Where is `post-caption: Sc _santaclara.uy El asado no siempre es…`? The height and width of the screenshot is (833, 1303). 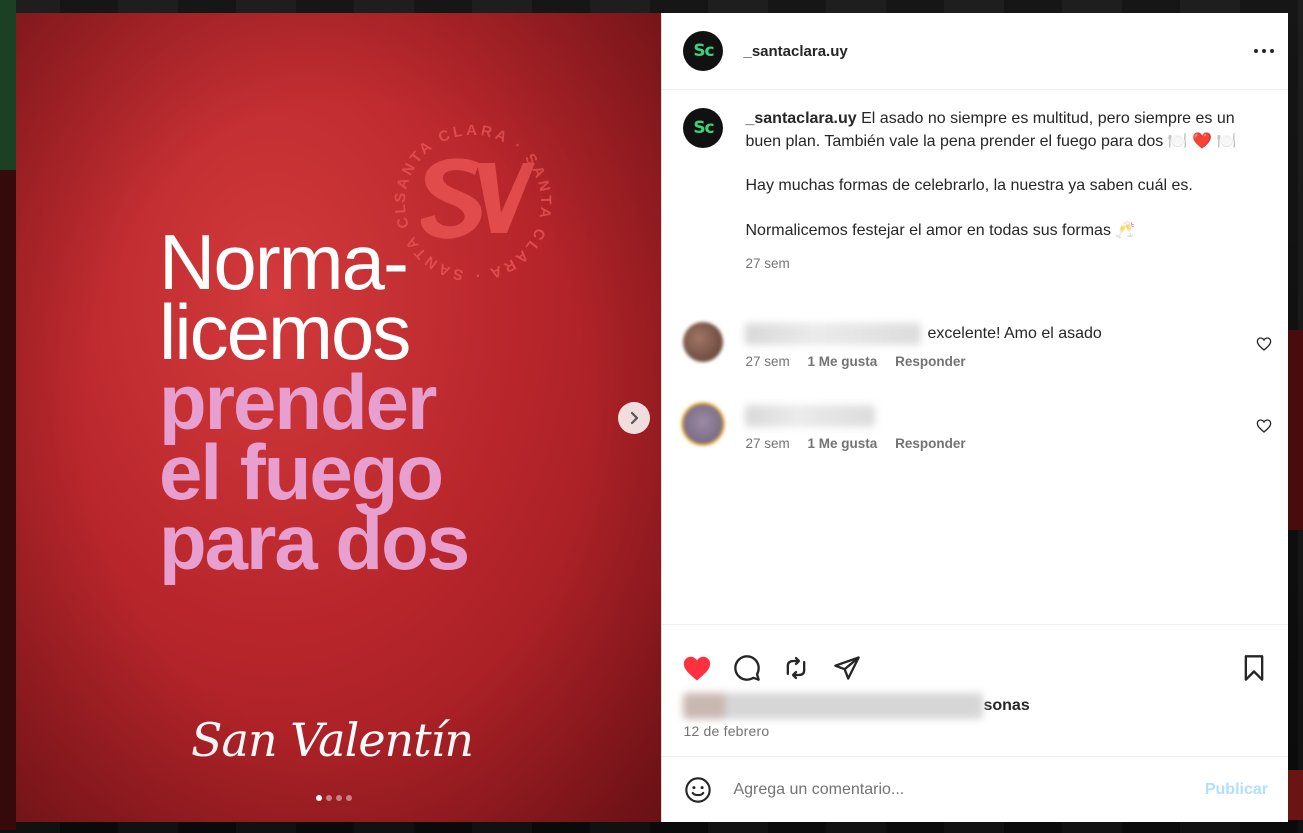
post-caption: Sc _santaclara.uy El asado no siempre es… is located at coordinates (970, 192).